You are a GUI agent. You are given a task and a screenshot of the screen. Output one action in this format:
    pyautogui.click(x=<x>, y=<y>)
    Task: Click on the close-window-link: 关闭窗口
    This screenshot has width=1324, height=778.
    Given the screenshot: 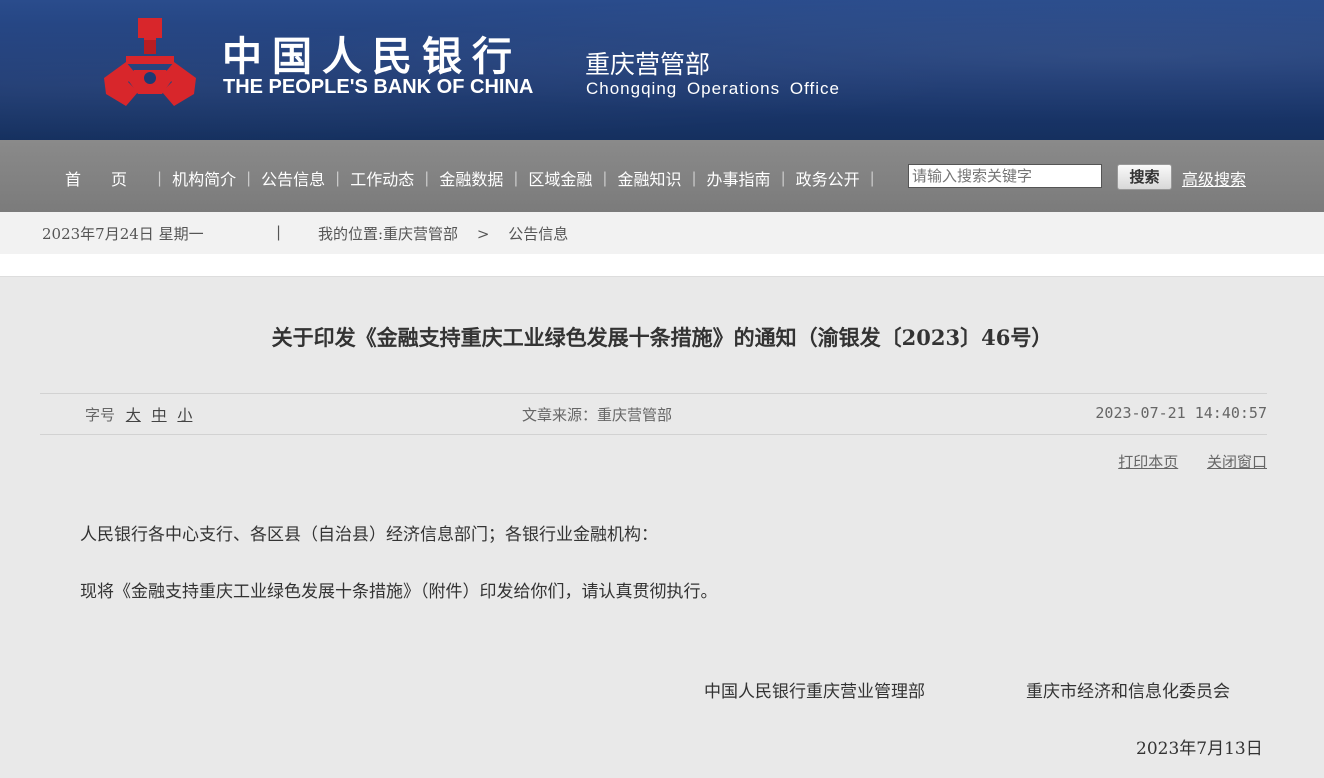 What is the action you would take?
    pyautogui.click(x=1237, y=462)
    